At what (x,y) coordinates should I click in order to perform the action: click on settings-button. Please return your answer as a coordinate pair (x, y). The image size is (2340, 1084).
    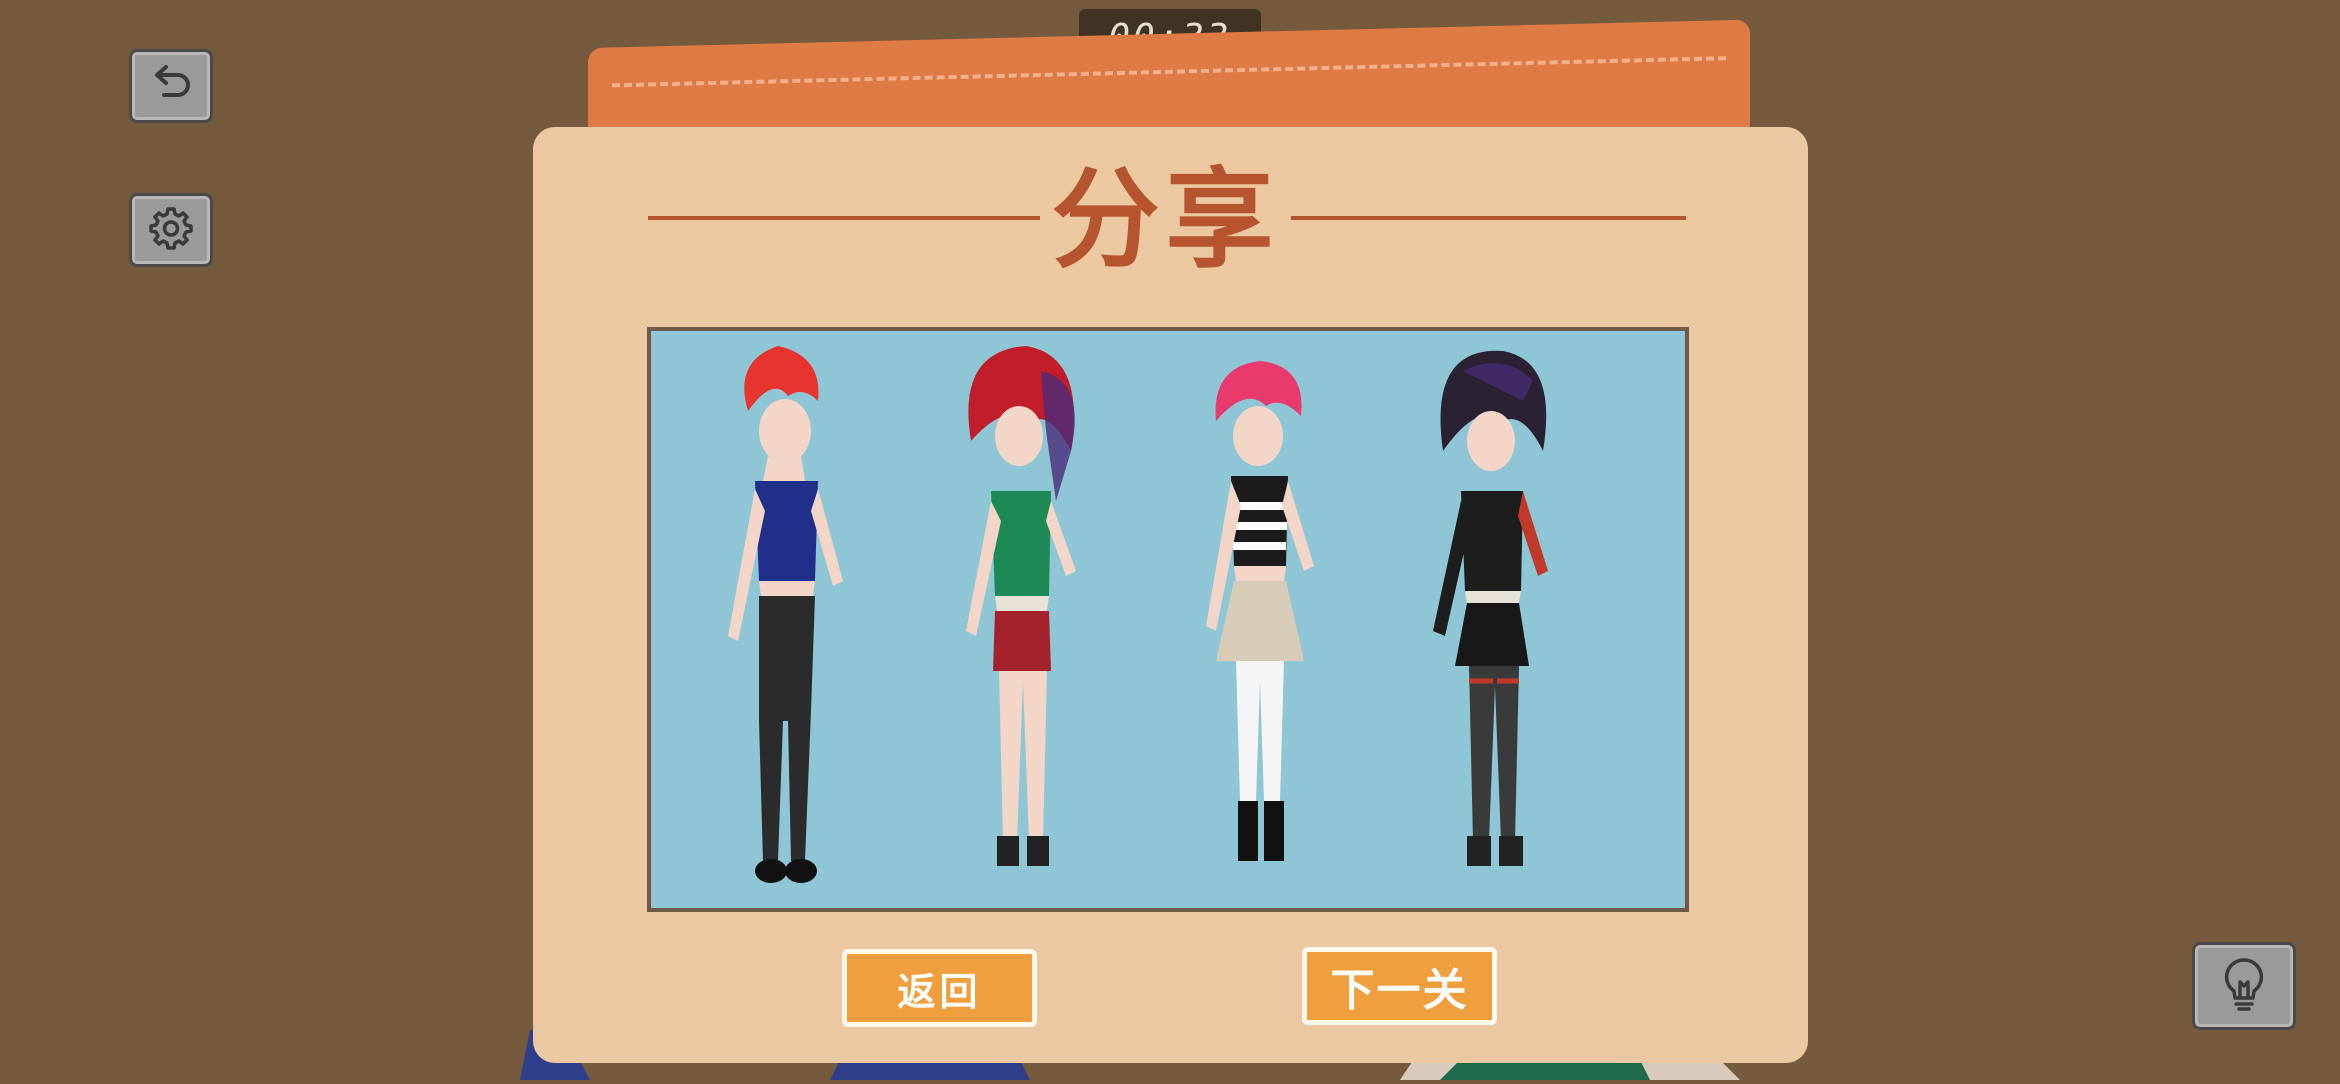
    Looking at the image, I should click on (171, 230).